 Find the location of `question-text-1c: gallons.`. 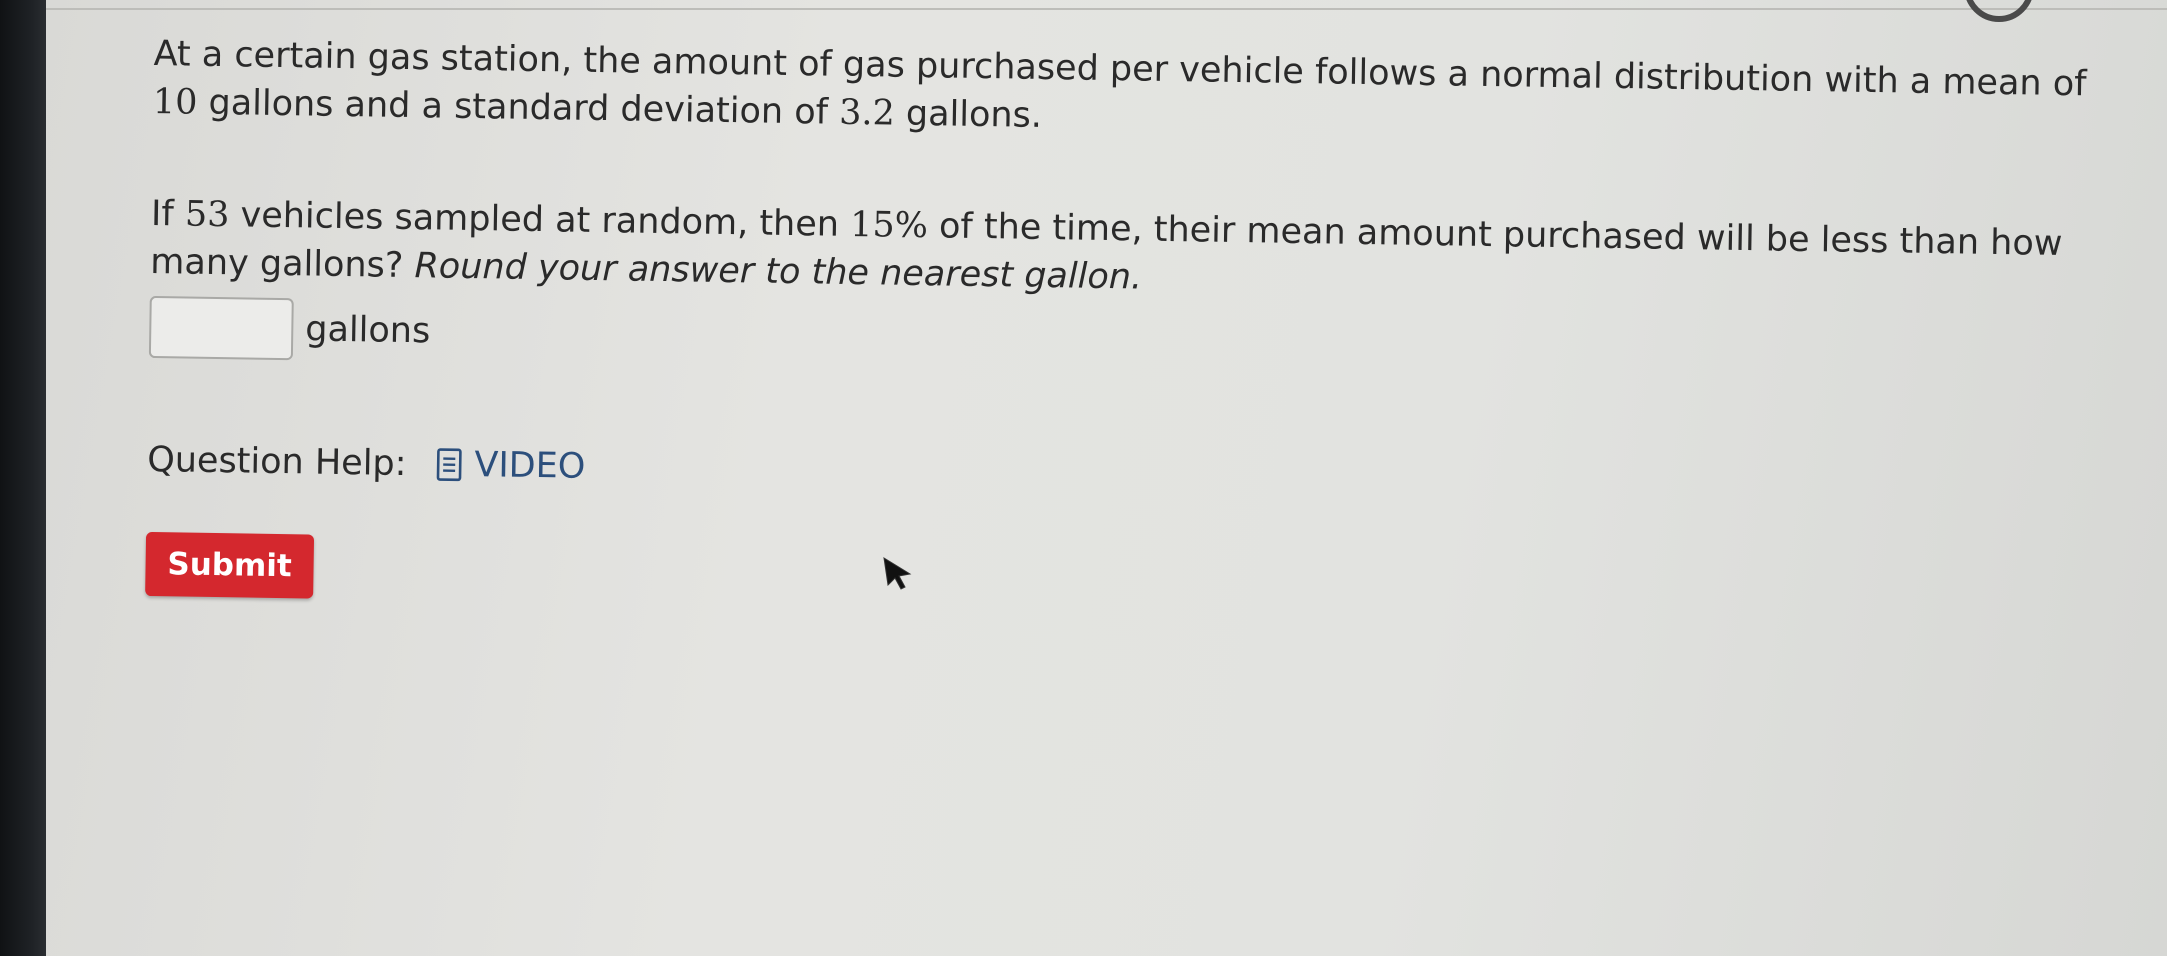

question-text-1c: gallons. is located at coordinates (968, 114).